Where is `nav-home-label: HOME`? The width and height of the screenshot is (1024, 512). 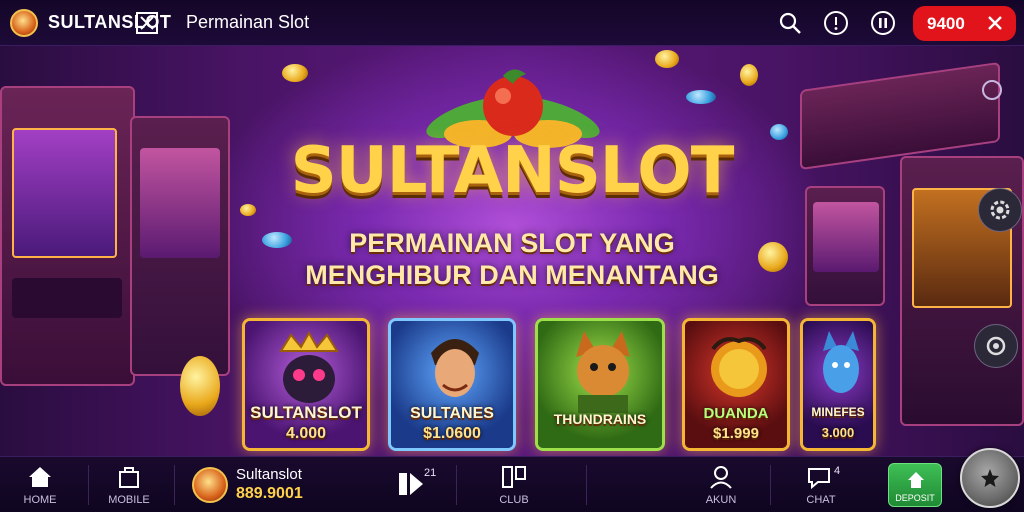
nav-home-label: HOME is located at coordinates (40, 500).